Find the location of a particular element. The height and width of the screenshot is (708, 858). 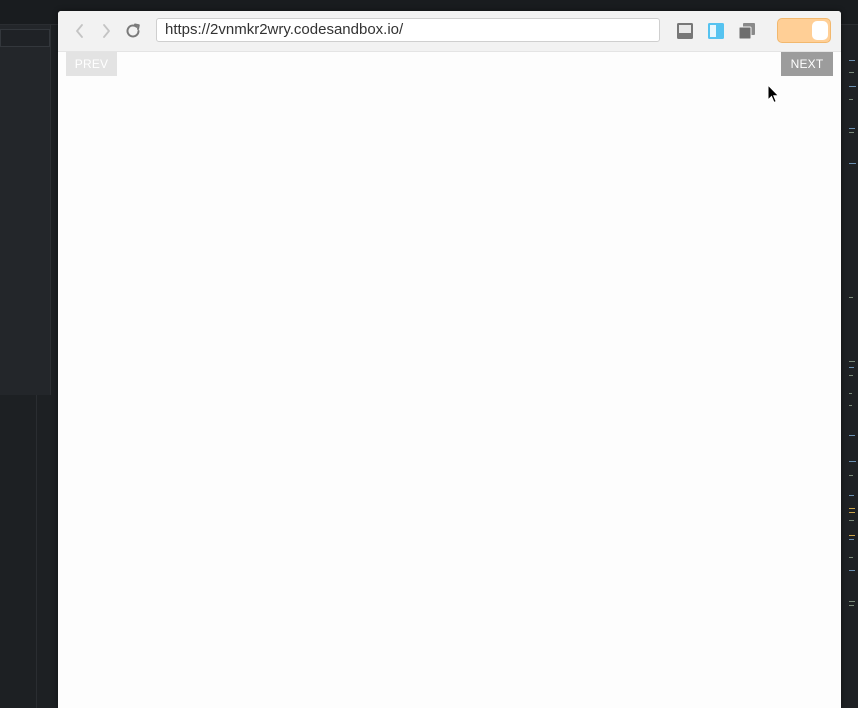

chevron-right-icon is located at coordinates (106, 31).